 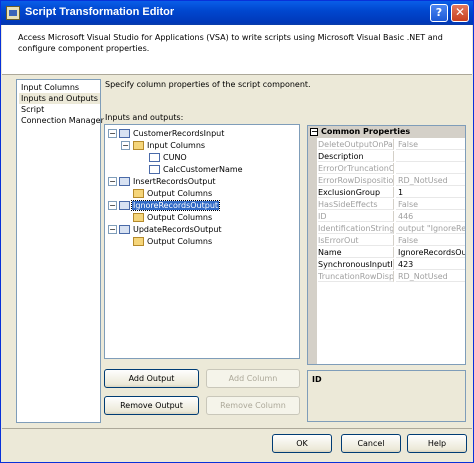 What do you see at coordinates (356, 204) in the screenshot?
I see `property-name: HasSideEffects` at bounding box center [356, 204].